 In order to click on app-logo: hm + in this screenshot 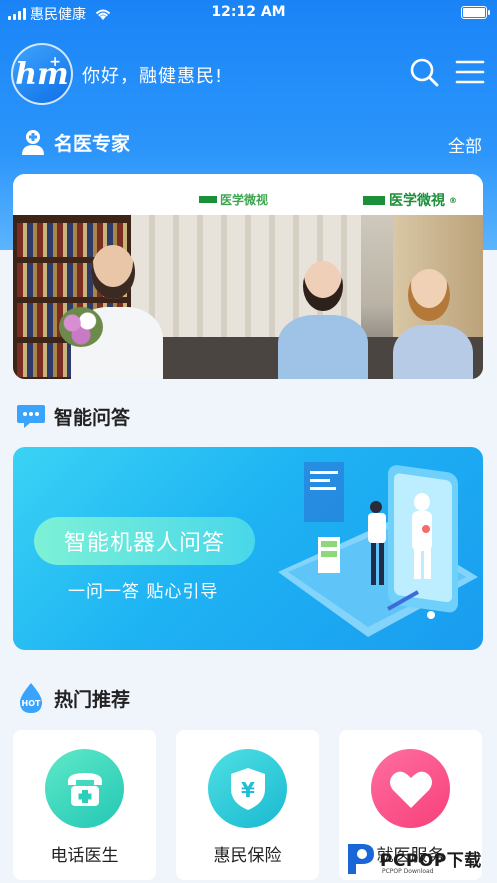, I will do `click(42, 74)`.